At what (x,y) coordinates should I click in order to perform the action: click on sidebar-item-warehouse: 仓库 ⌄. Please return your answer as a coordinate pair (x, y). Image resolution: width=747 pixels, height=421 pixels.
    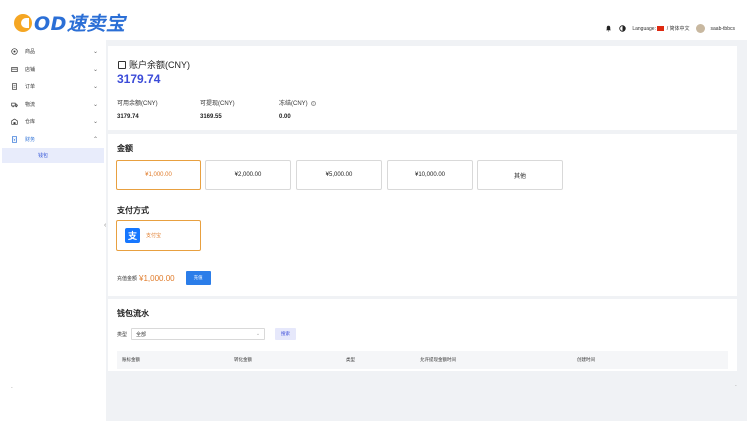
    Looking at the image, I should click on (53, 122).